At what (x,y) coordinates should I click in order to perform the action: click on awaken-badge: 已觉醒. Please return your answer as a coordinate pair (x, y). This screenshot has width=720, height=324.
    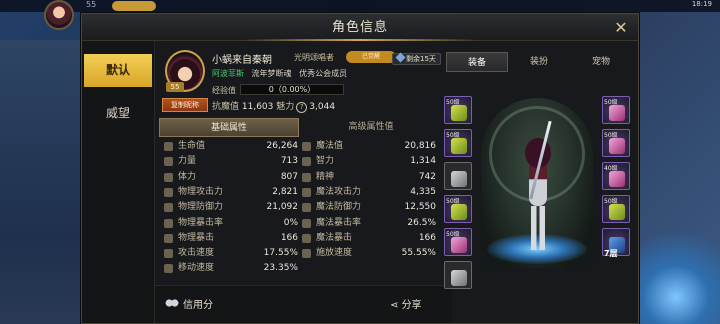
    Looking at the image, I should click on (371, 57).